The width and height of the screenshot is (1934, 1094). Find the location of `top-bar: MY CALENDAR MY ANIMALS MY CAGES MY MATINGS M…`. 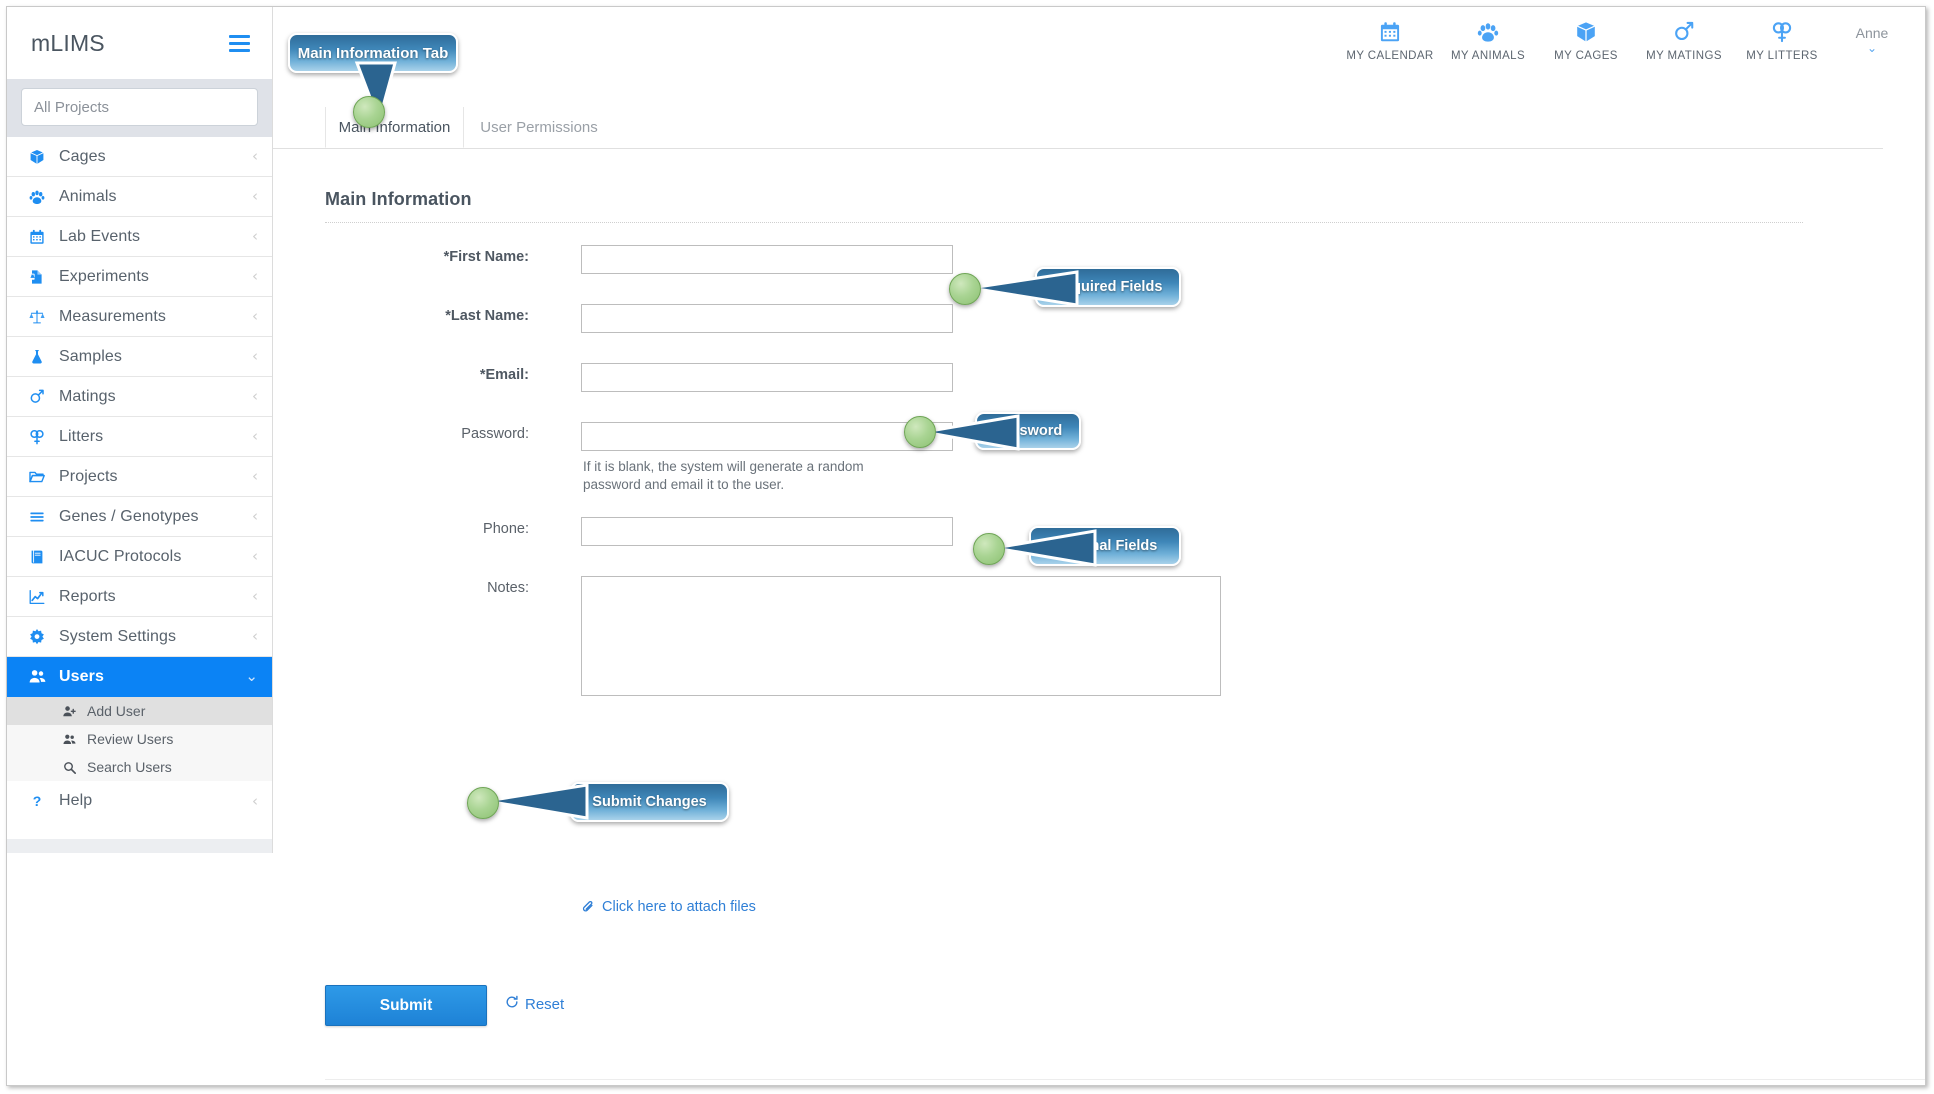

top-bar: MY CALENDAR MY ANIMALS MY CAGES MY MATINGS M… is located at coordinates (1099, 43).